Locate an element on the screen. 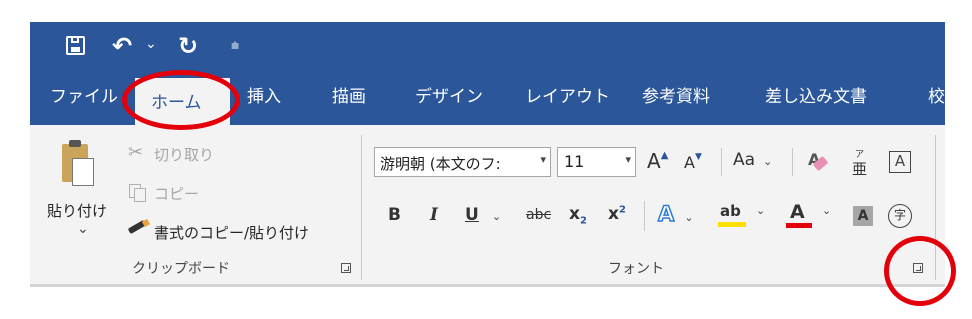 Image resolution: width=972 pixels, height=319 pixels. superscript-button: x2 is located at coordinates (617, 214).